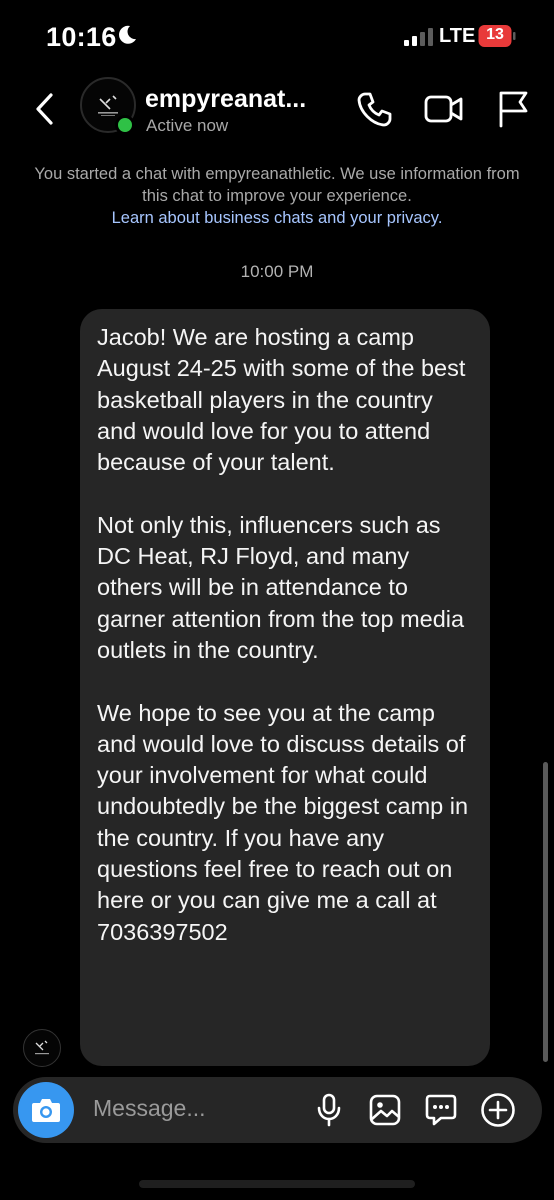 This screenshot has width=554, height=1200. What do you see at coordinates (375, 109) in the screenshot?
I see `phone-icon` at bounding box center [375, 109].